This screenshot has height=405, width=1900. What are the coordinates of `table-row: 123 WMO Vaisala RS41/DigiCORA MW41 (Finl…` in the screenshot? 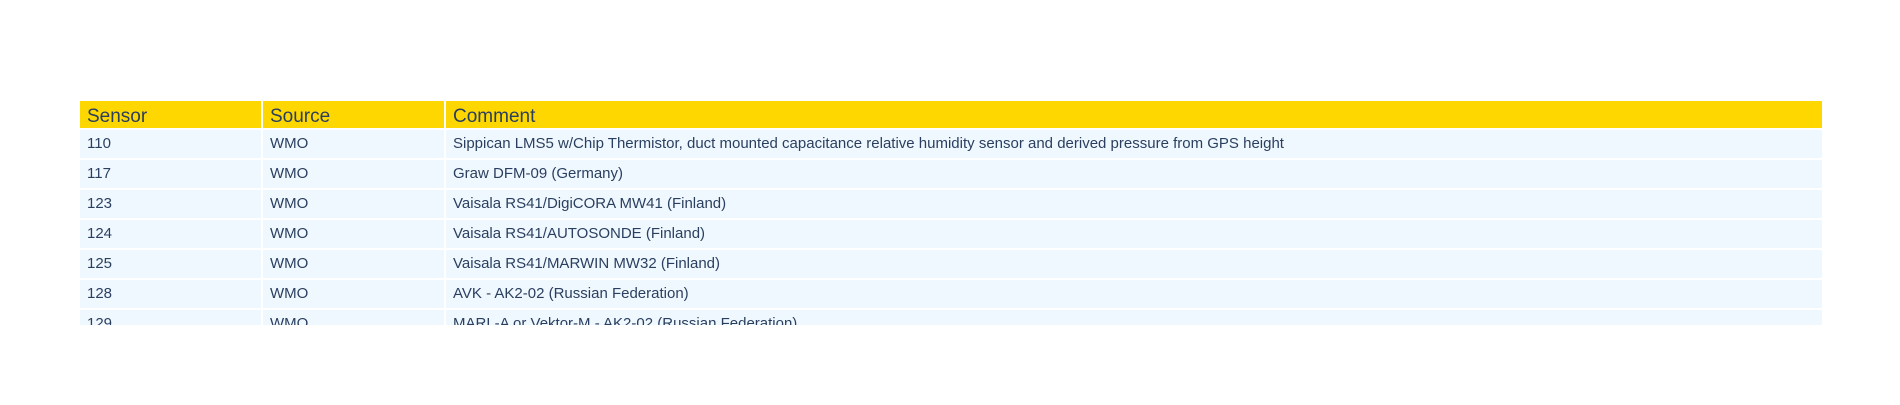 It's located at (951, 204).